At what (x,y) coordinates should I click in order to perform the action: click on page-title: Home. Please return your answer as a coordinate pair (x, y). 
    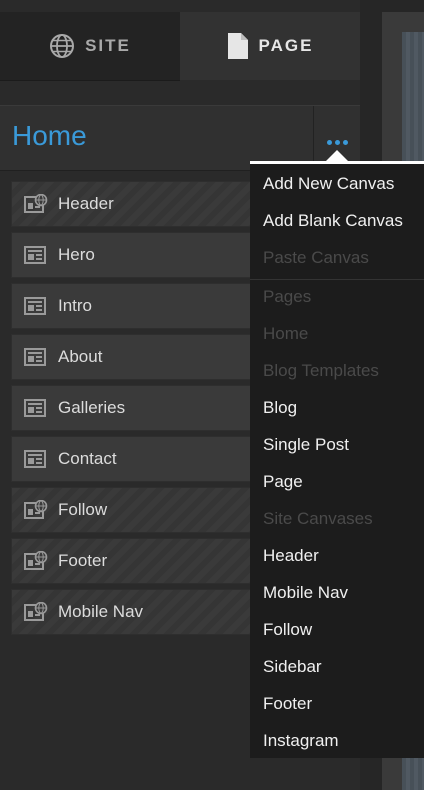
    Looking at the image, I should click on (49, 135).